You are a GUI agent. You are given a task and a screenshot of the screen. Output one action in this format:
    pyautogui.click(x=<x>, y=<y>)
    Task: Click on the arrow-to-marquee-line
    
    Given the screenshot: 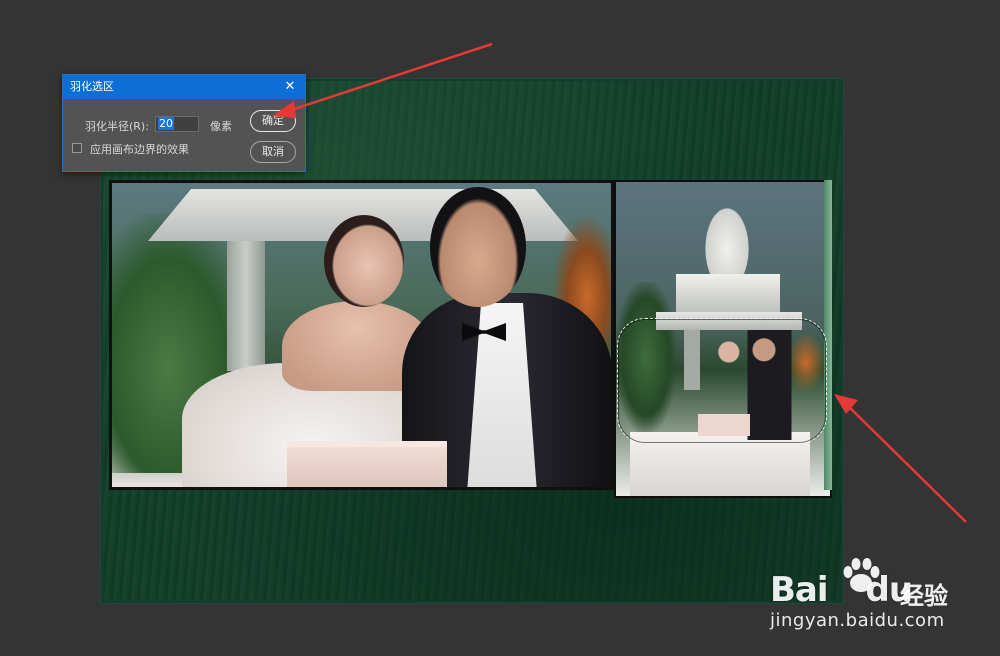 What is the action you would take?
    pyautogui.click(x=906, y=463)
    